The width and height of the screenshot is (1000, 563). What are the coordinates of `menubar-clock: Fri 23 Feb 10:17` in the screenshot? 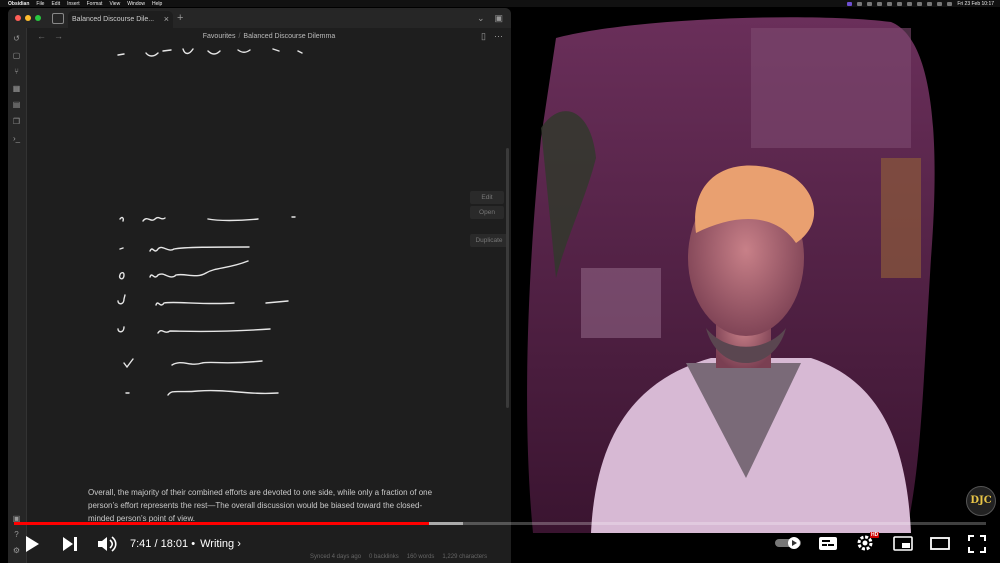 It's located at (975, 4).